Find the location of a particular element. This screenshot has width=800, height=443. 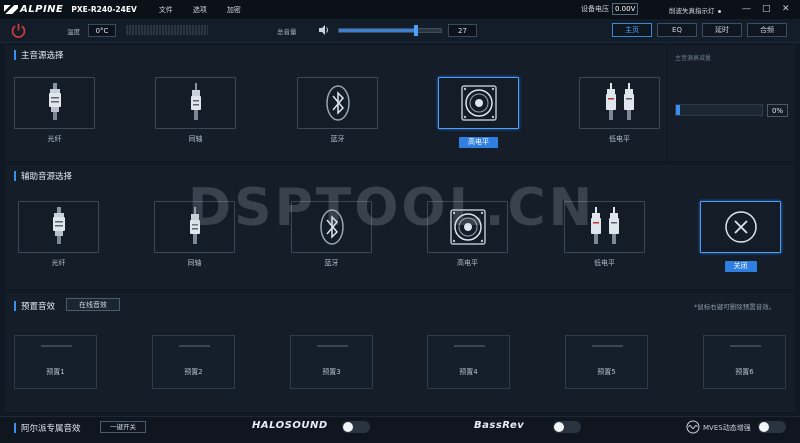

aux-source-bluetooth: 蓝牙 is located at coordinates (331, 235).